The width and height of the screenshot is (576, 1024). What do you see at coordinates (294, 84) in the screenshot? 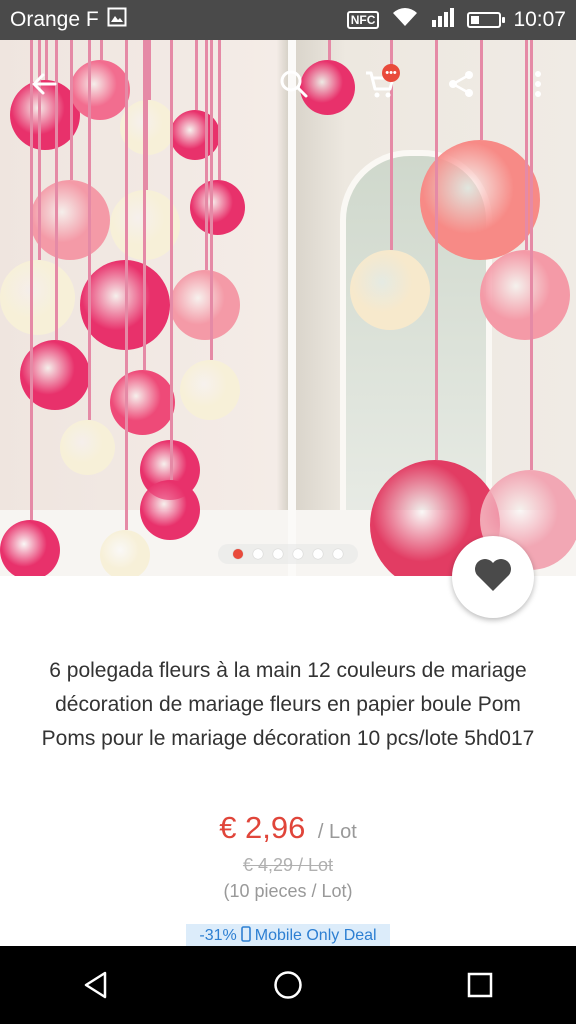
I see `search-icon` at bounding box center [294, 84].